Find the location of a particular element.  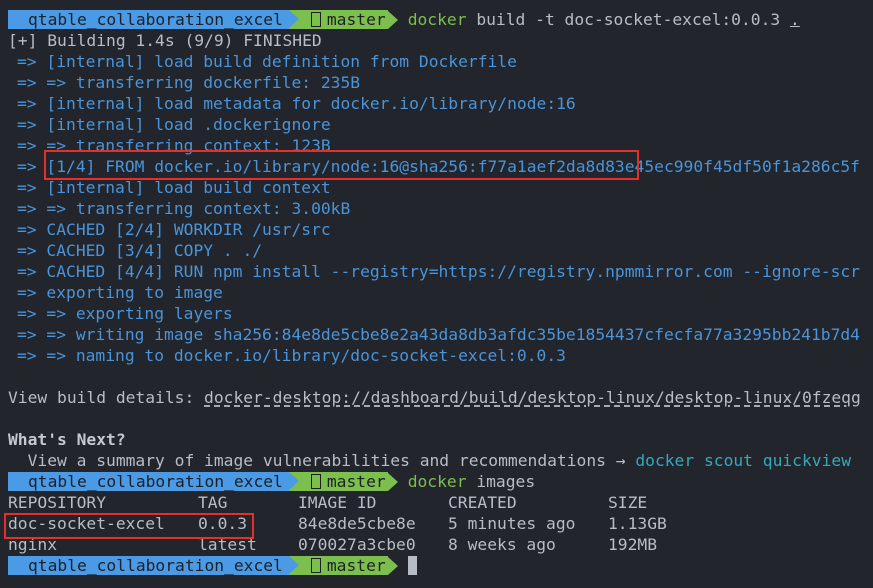

col-created: CREATED is located at coordinates (482, 502).